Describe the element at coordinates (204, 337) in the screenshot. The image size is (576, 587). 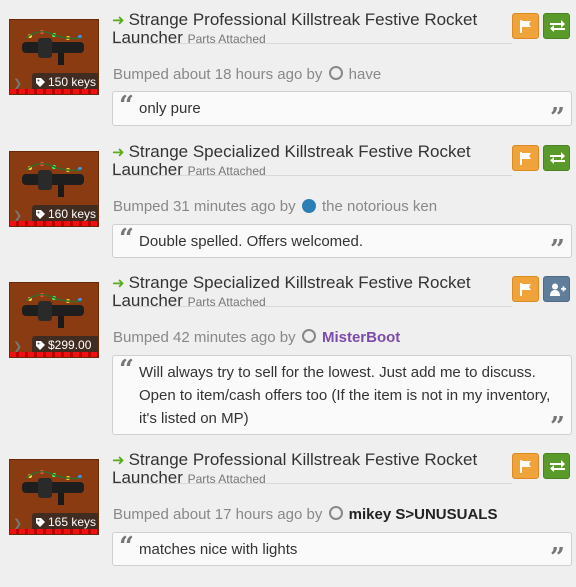
I see `bump-text: Bumped 42 minutes ago by` at that location.